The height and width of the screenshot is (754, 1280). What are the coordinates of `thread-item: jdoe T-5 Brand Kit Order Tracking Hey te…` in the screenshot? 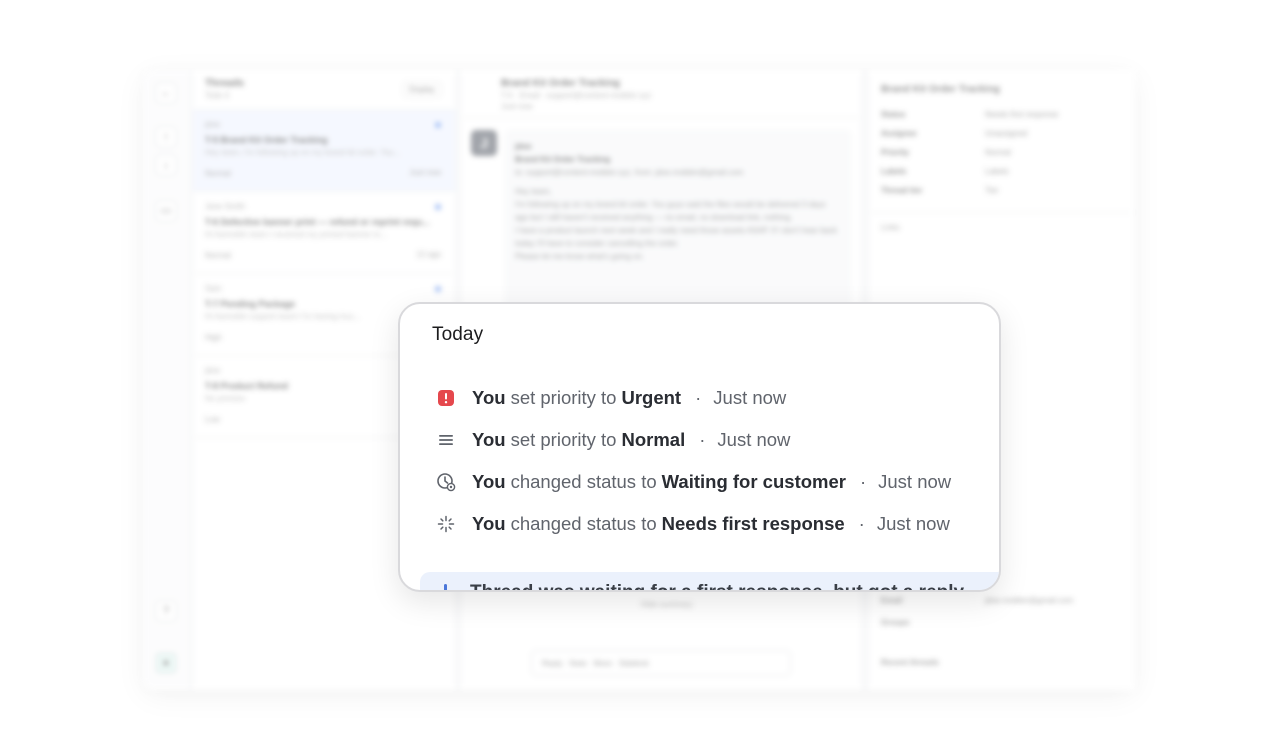 It's located at (324, 151).